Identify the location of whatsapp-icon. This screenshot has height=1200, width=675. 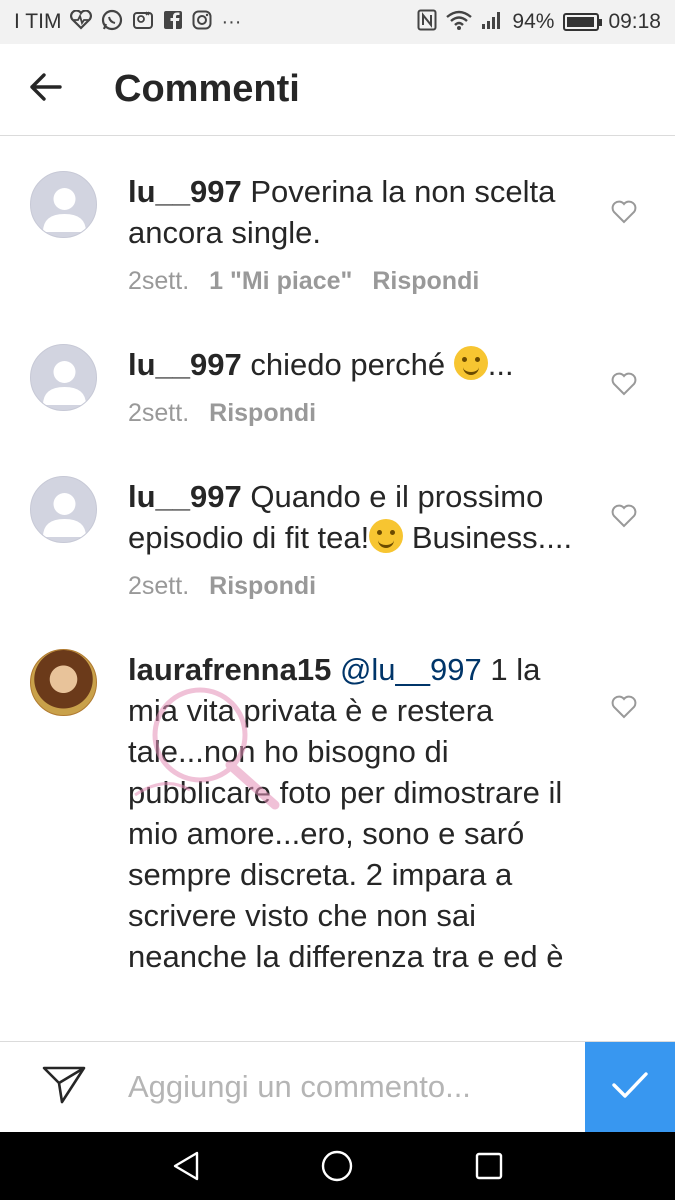
(112, 22).